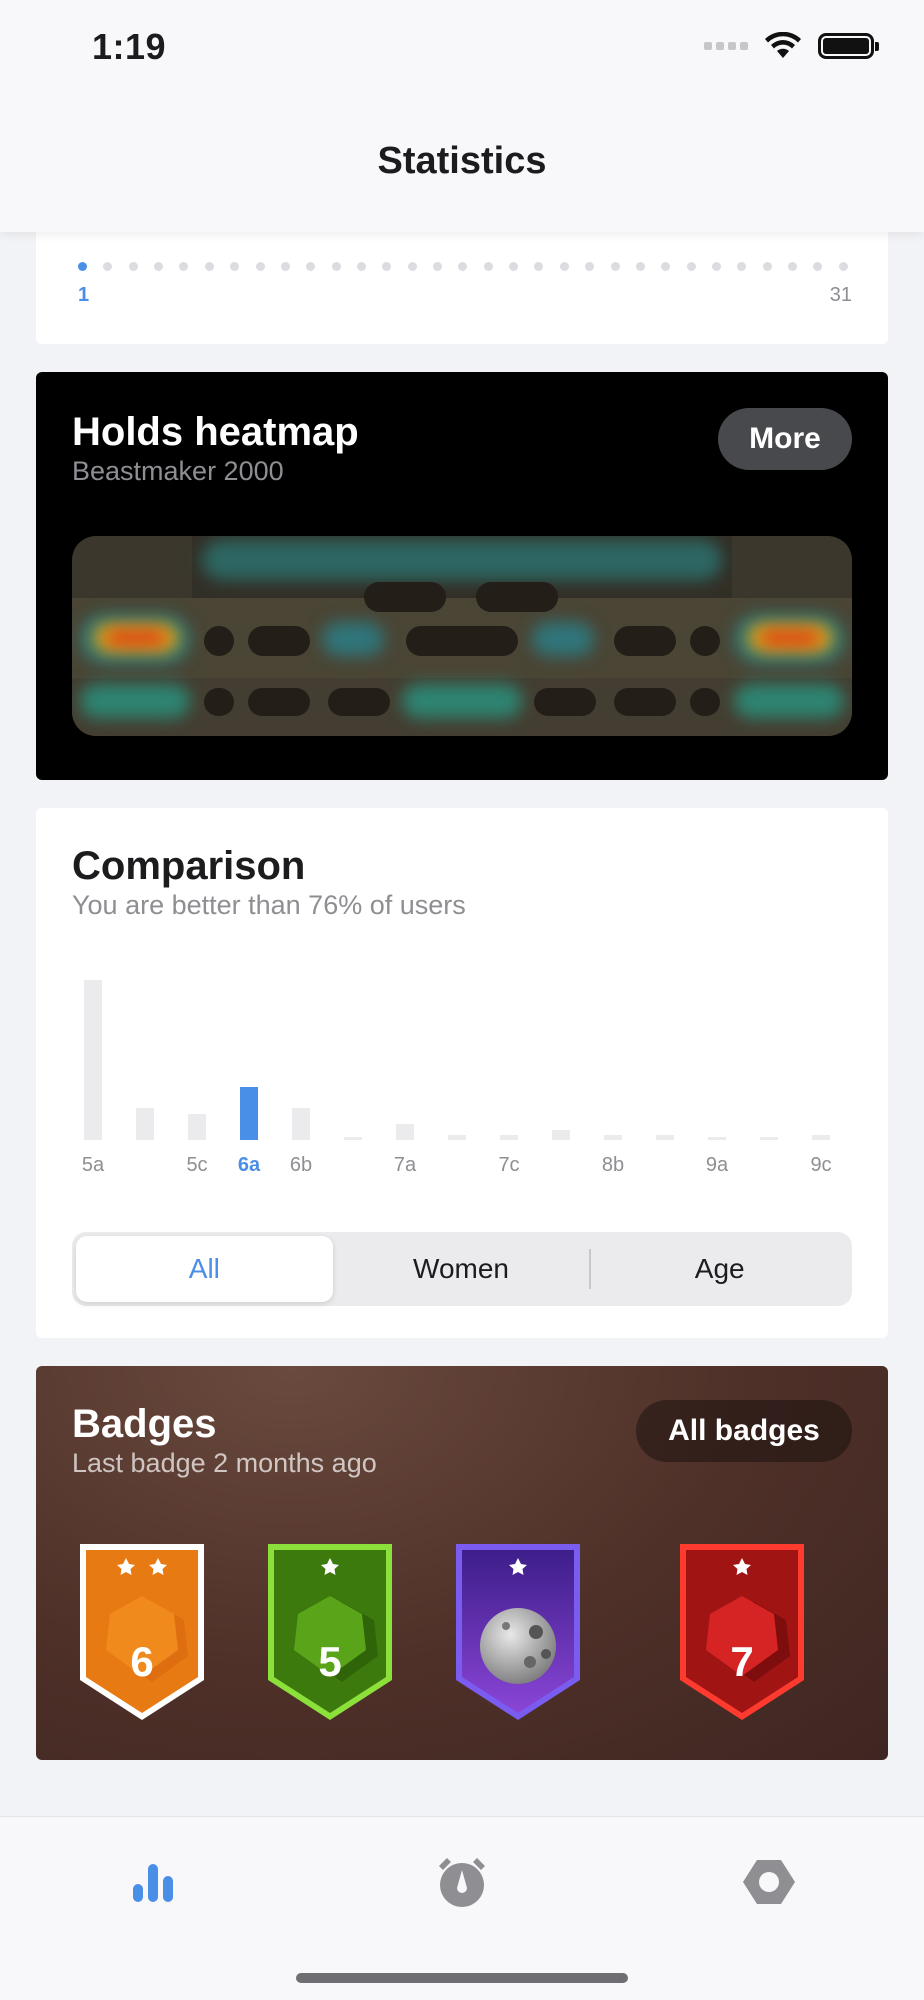  I want to click on navigation-header: 1:19 Statistics, so click(462, 116).